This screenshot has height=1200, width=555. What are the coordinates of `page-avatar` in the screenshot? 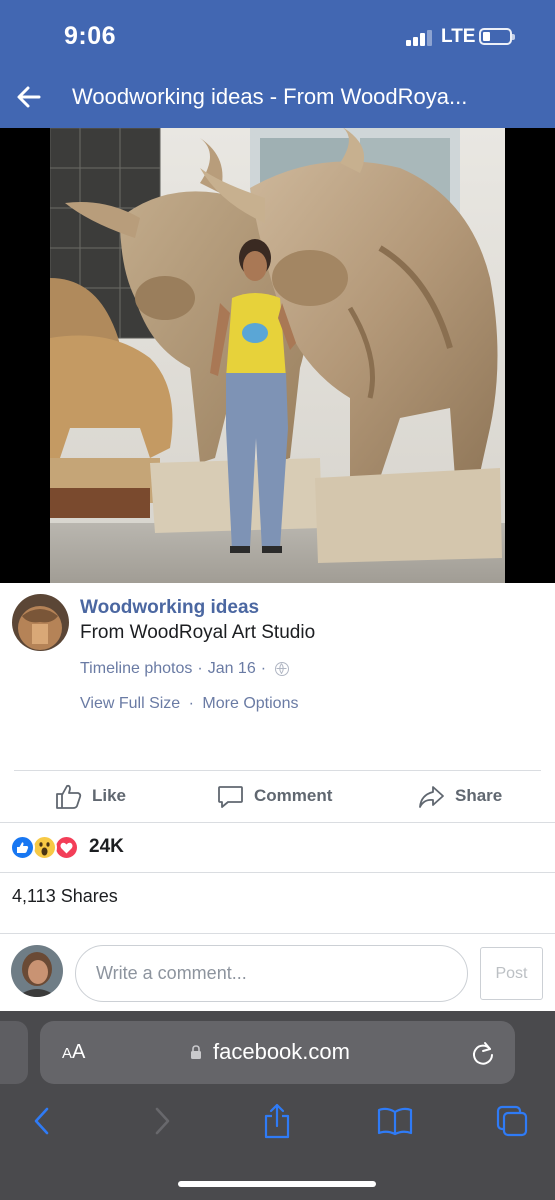 It's located at (40, 622).